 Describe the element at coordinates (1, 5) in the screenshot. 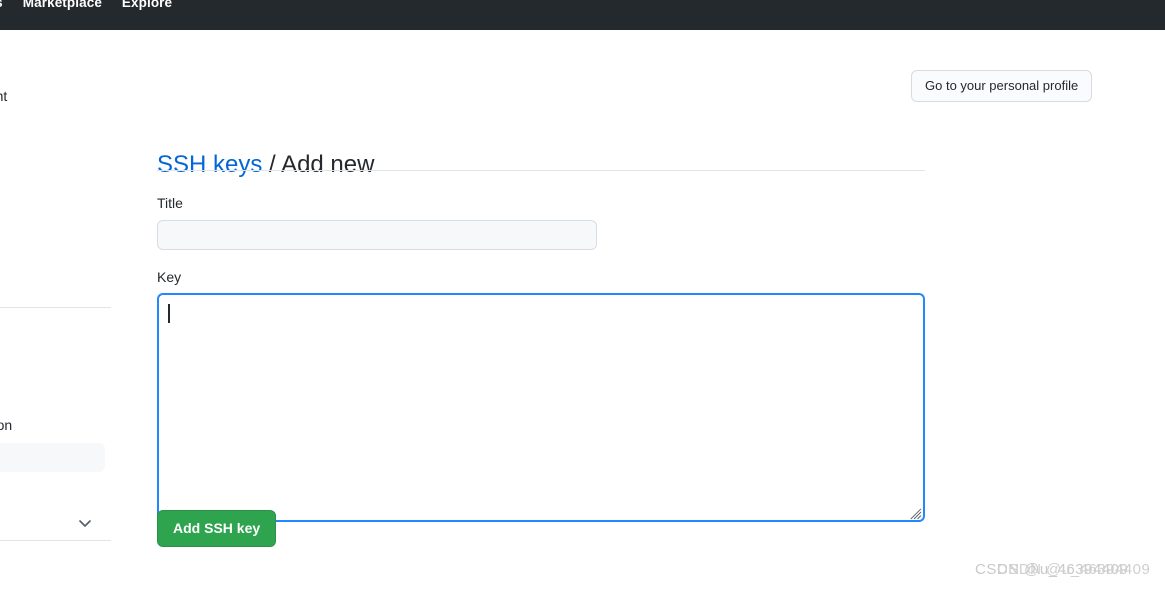

I see `nav-link-issues: ssues` at that location.